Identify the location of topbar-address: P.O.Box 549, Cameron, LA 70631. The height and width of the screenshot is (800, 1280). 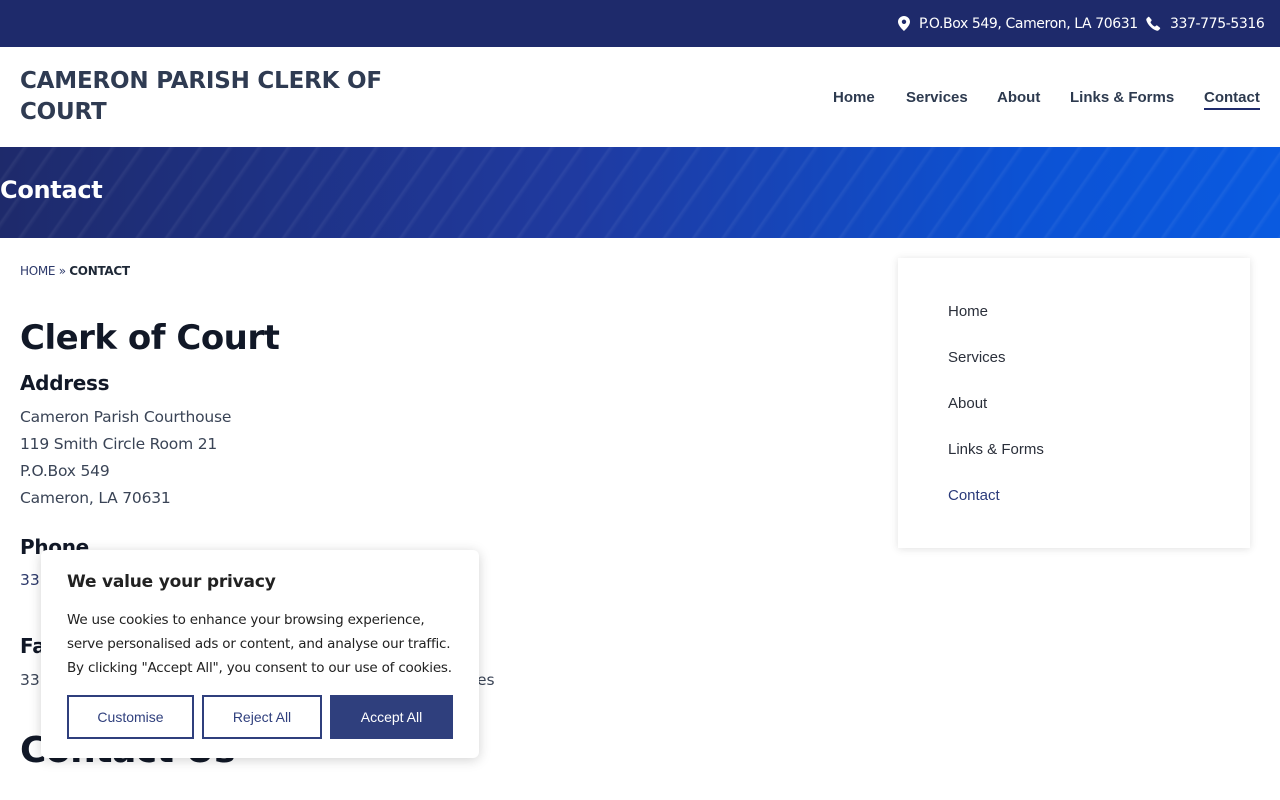
(1018, 23).